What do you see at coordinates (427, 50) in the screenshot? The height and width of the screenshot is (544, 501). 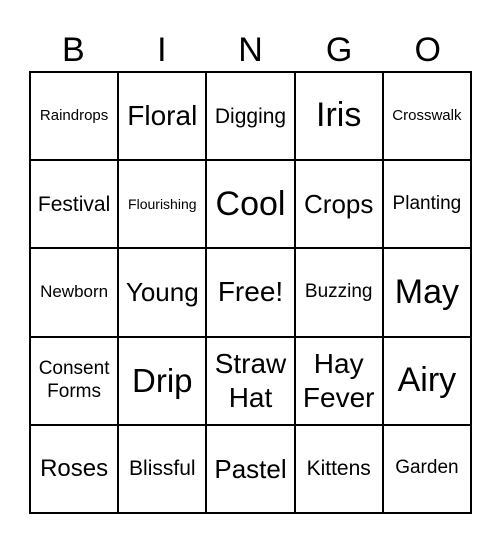 I see `header-letter-o: O` at bounding box center [427, 50].